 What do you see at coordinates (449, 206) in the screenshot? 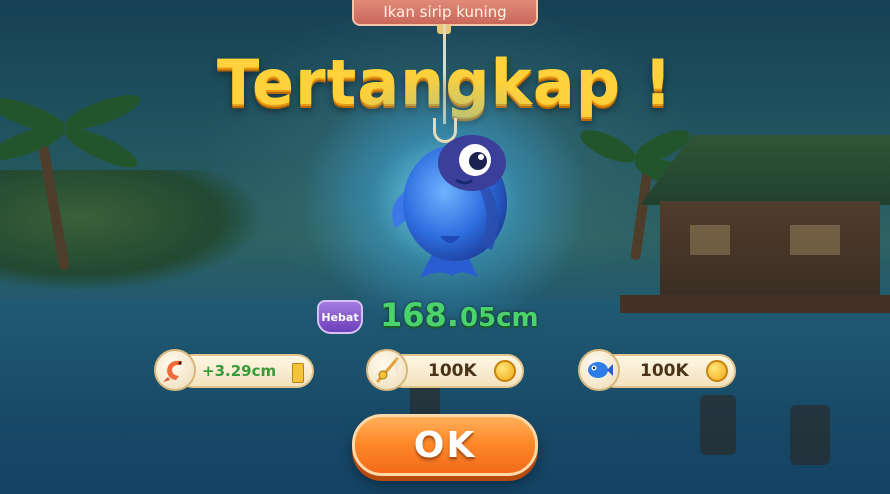
I see `caught-fish-icon` at bounding box center [449, 206].